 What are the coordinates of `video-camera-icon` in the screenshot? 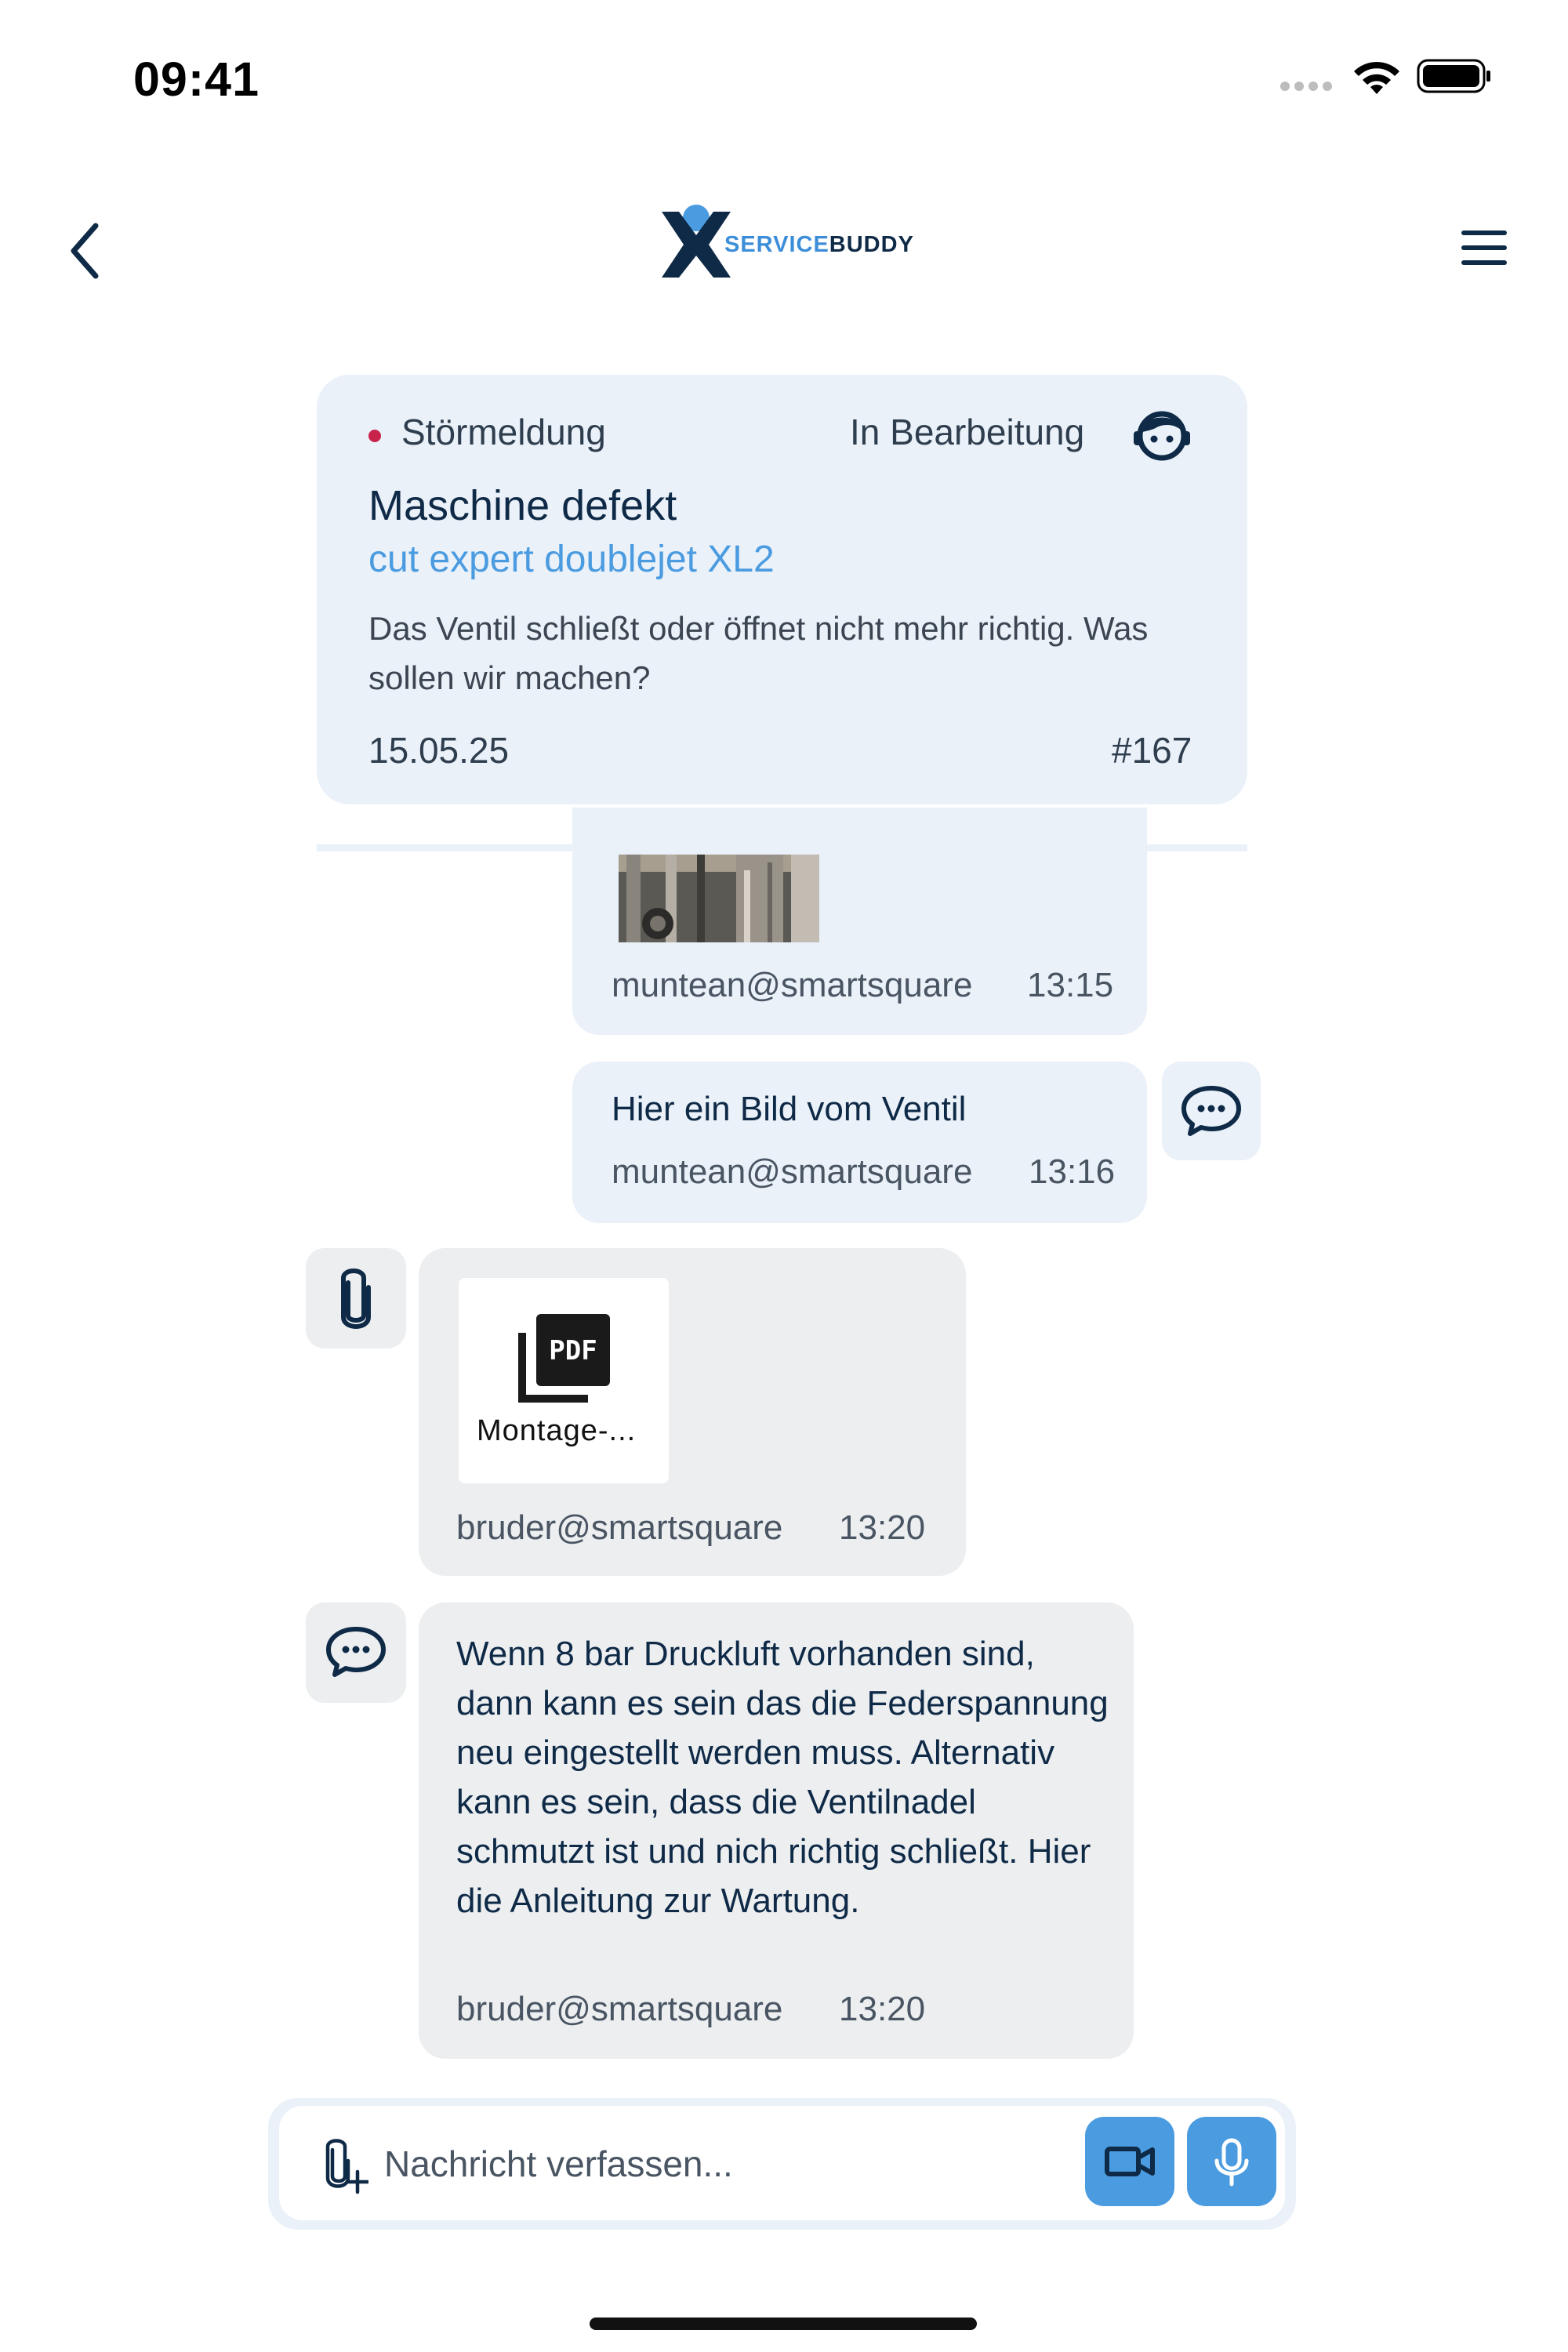 It's located at (1130, 2161).